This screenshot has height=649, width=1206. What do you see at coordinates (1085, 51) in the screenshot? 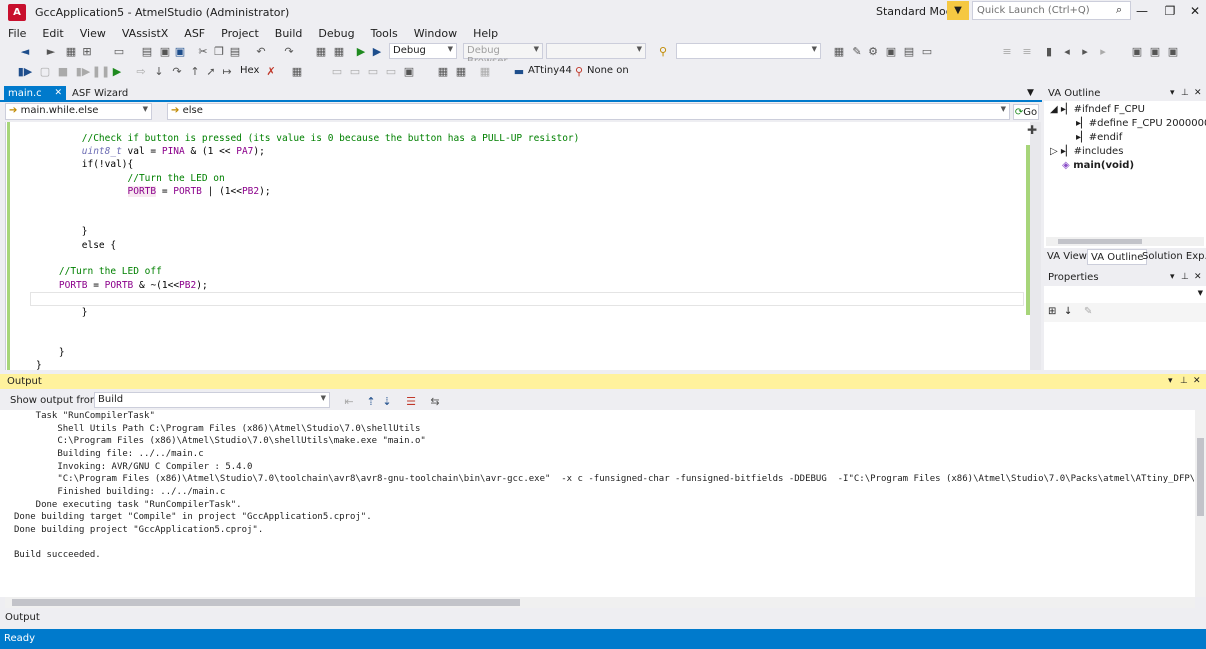
I see `bookmark-next-icon: ▸` at bounding box center [1085, 51].